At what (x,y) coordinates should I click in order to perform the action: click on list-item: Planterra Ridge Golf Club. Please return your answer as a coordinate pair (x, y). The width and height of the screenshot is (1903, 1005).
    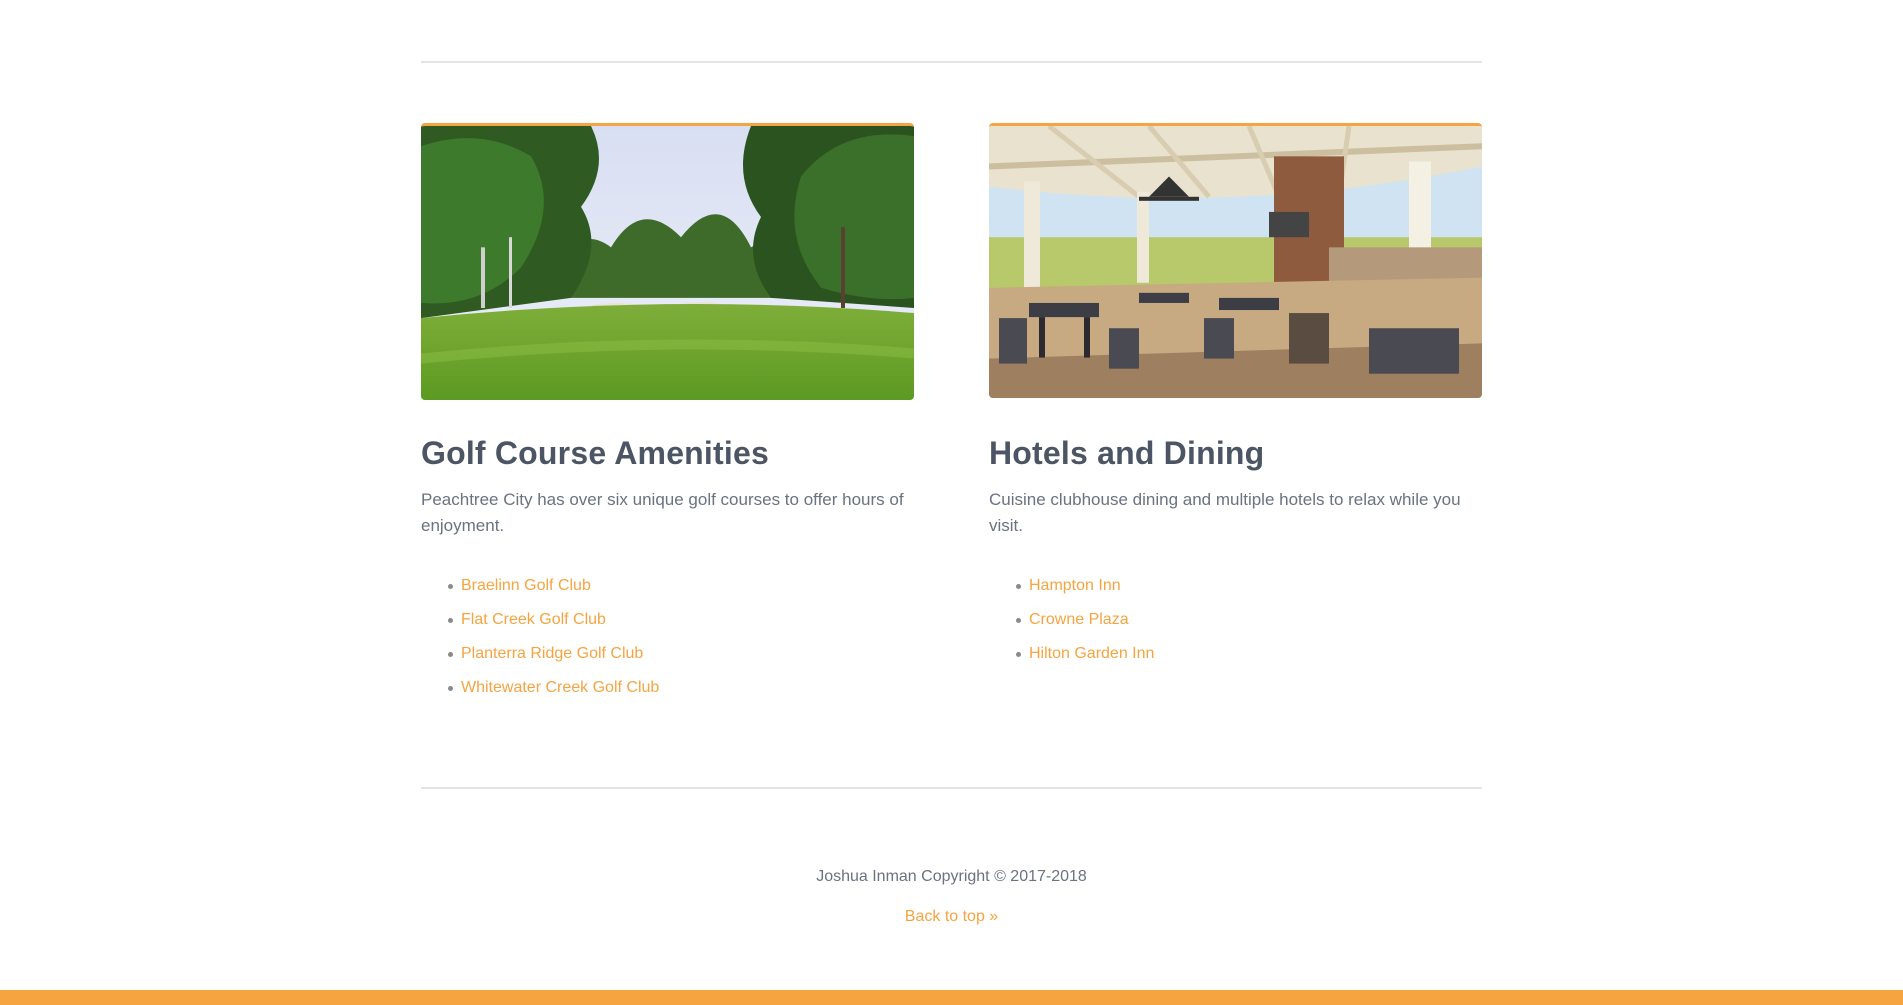
    Looking at the image, I should click on (681, 654).